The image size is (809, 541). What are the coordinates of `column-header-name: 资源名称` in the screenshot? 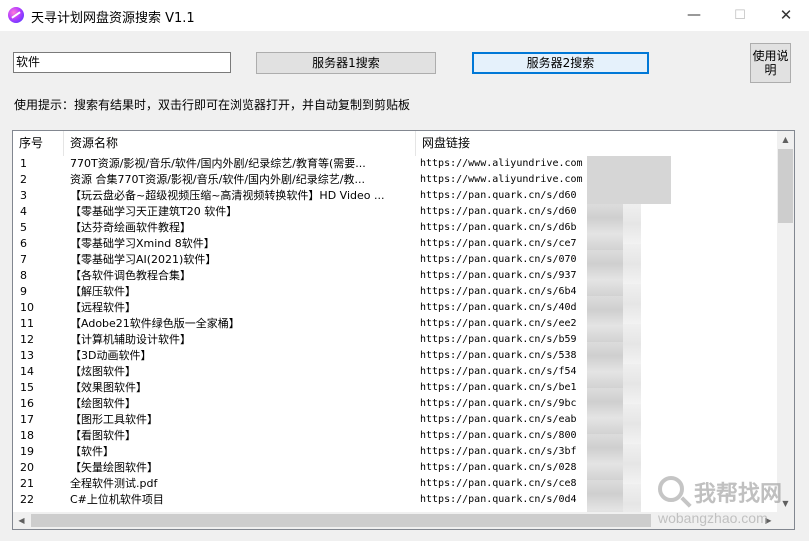 It's located at (240, 143).